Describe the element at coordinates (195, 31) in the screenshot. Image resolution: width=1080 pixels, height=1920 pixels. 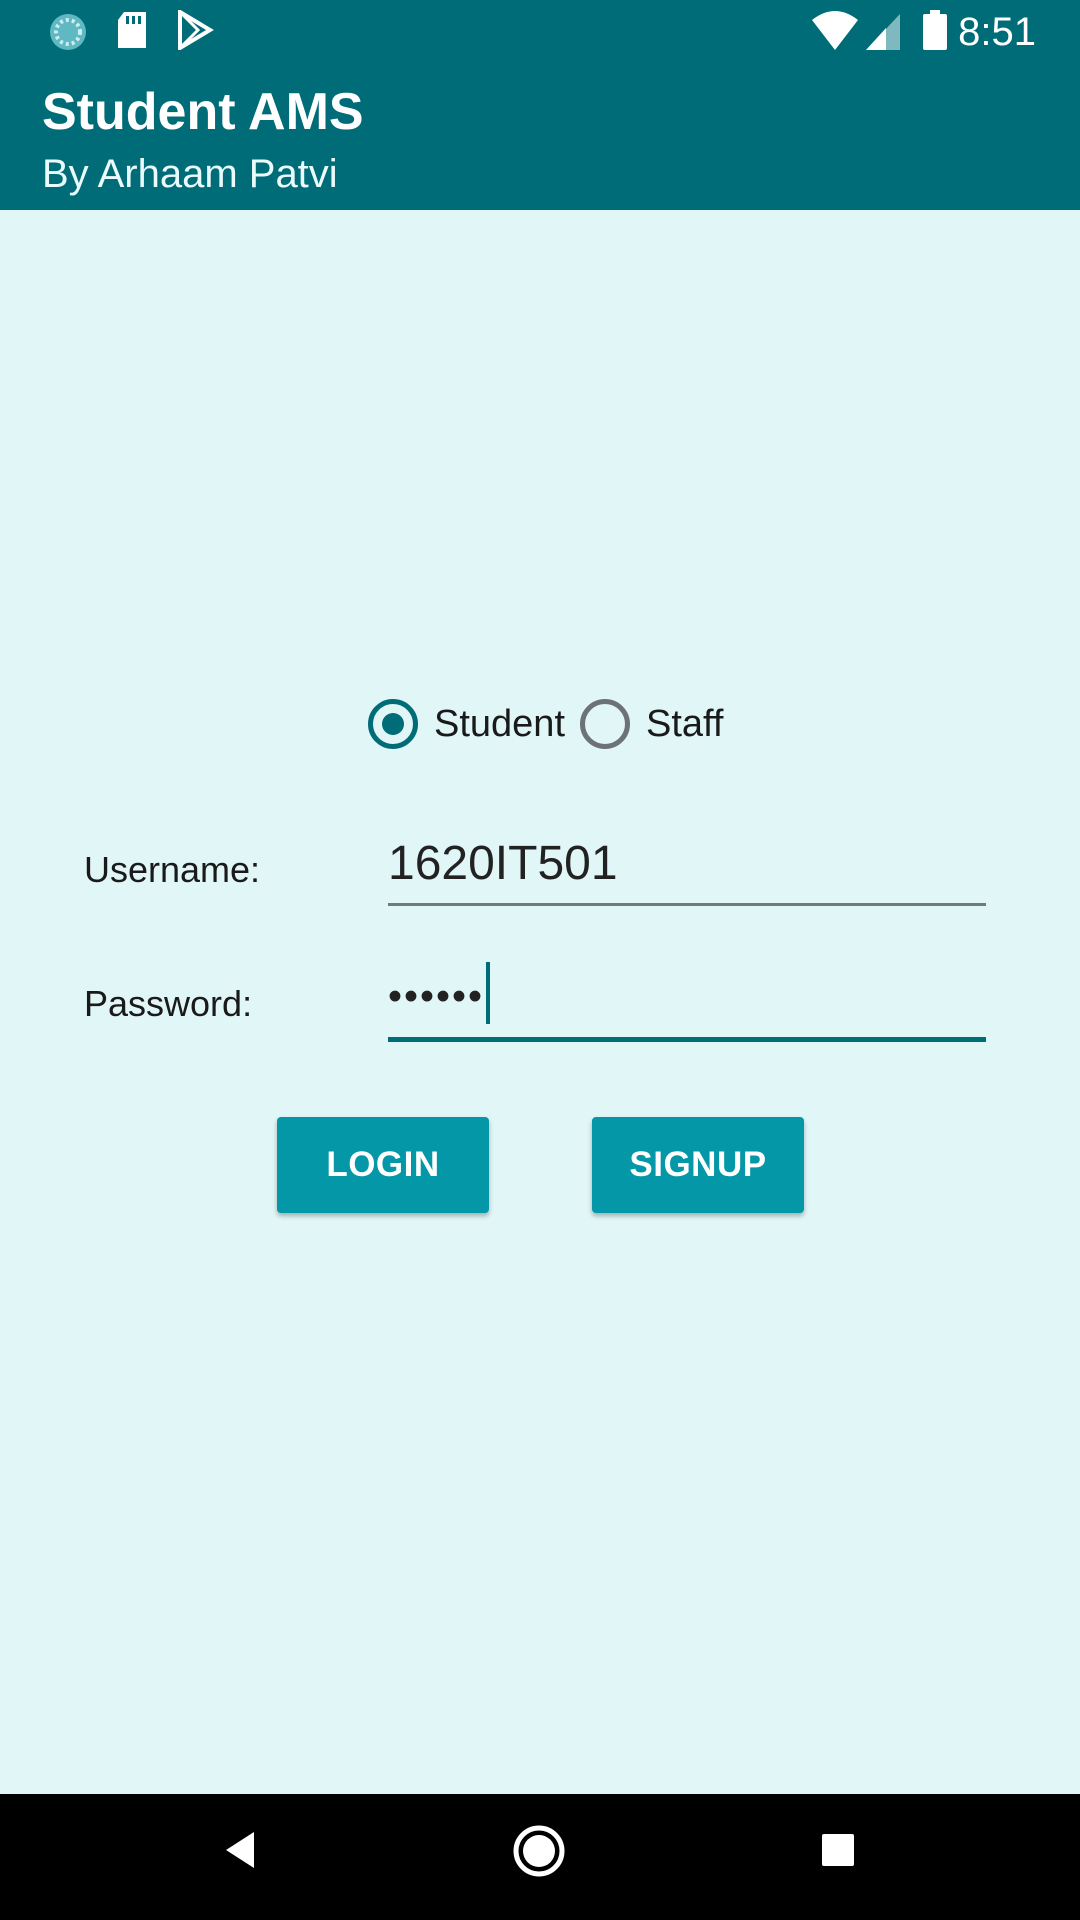
I see `play-store-icon` at that location.